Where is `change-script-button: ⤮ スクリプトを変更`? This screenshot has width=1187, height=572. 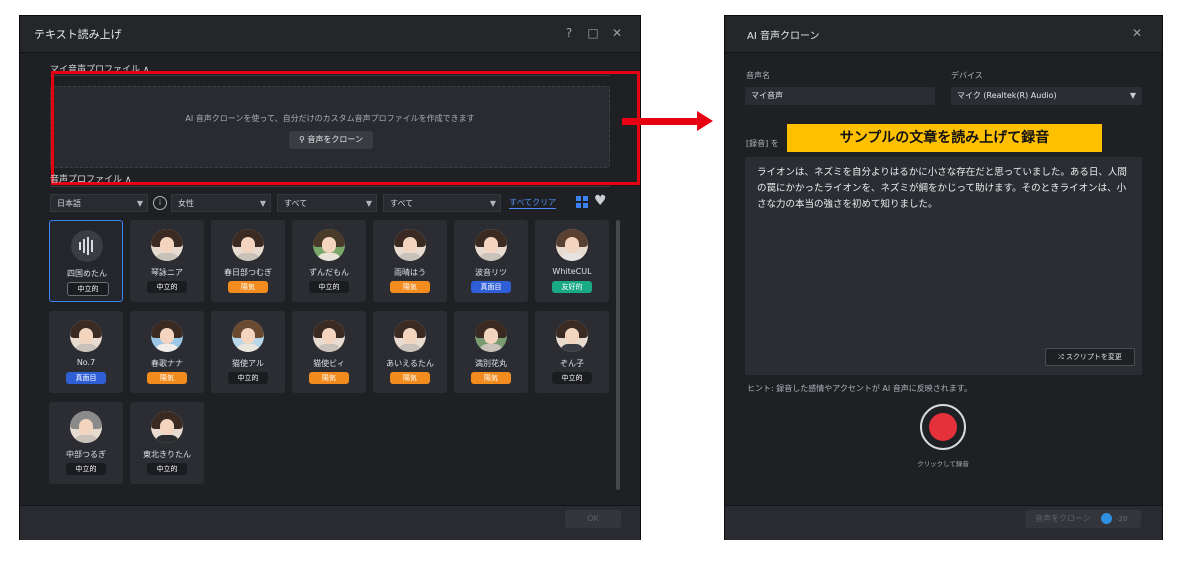
change-script-button: ⤮ スクリプトを変更 is located at coordinates (1090, 357).